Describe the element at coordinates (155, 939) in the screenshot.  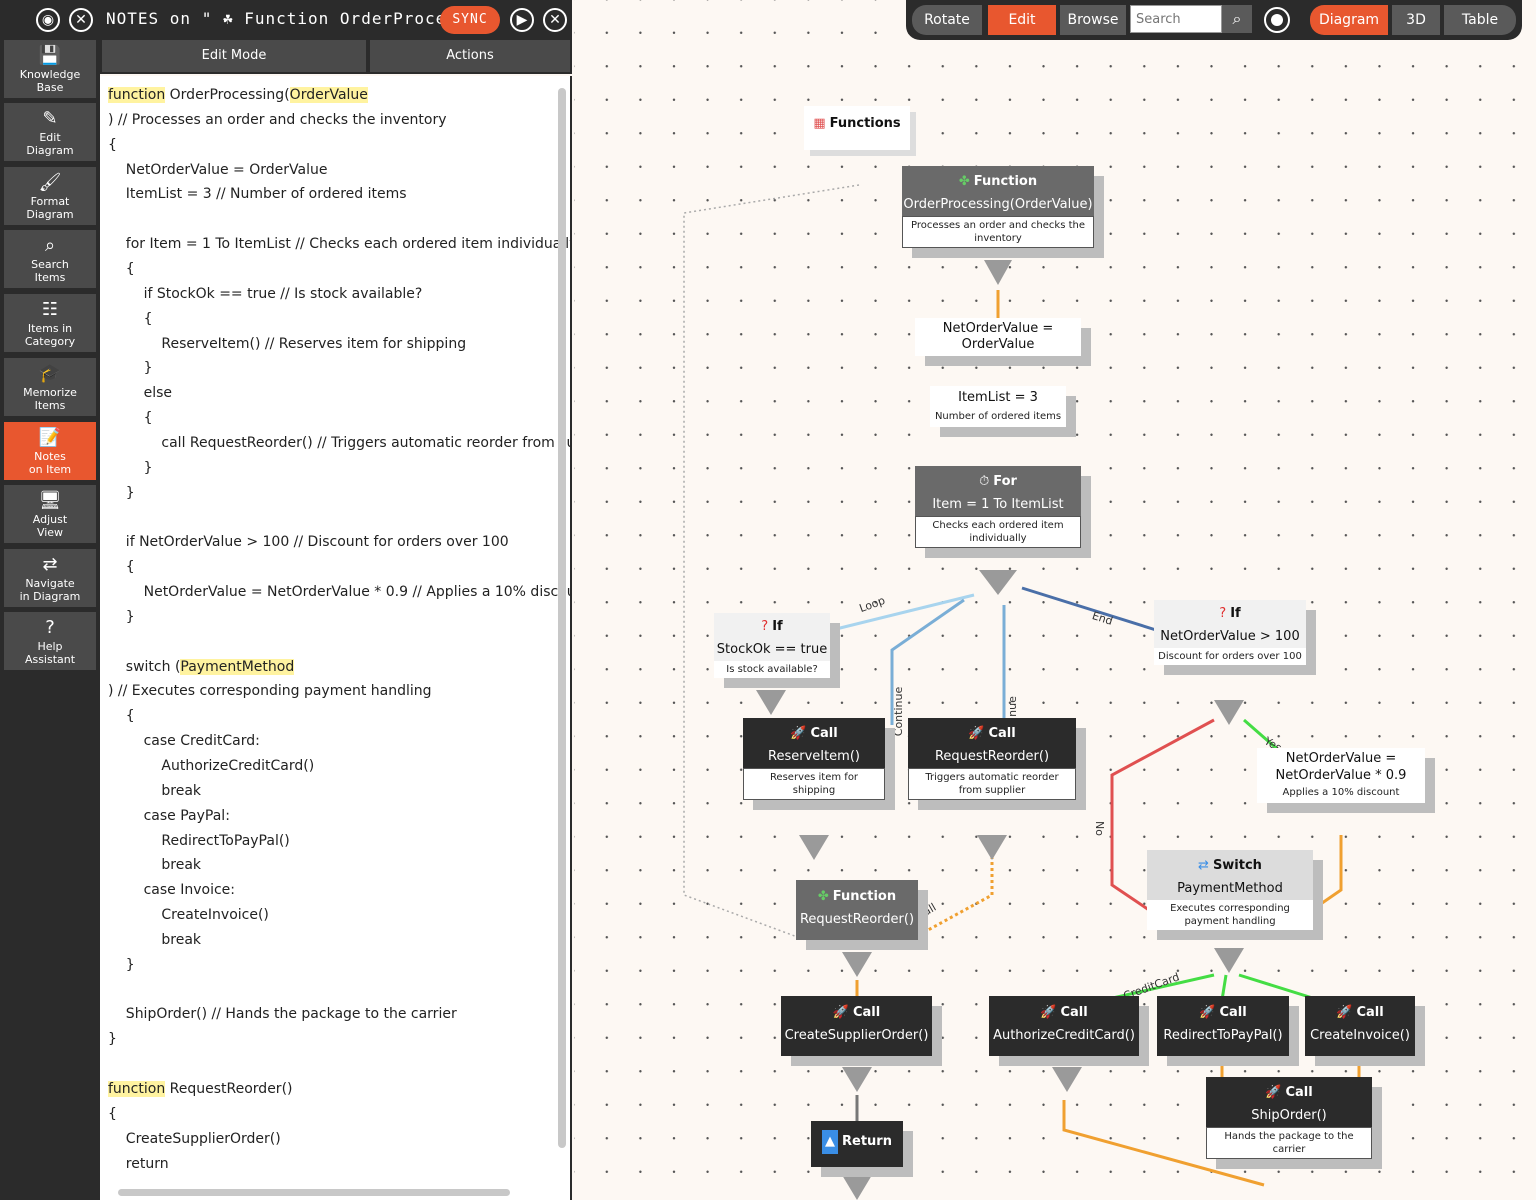
I see `code-line: break` at that location.